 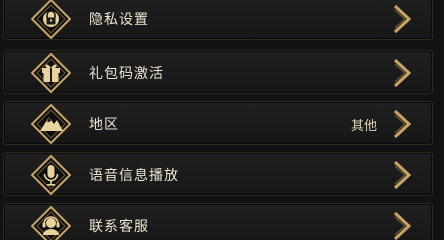 I want to click on mountain-icon, so click(x=51, y=124).